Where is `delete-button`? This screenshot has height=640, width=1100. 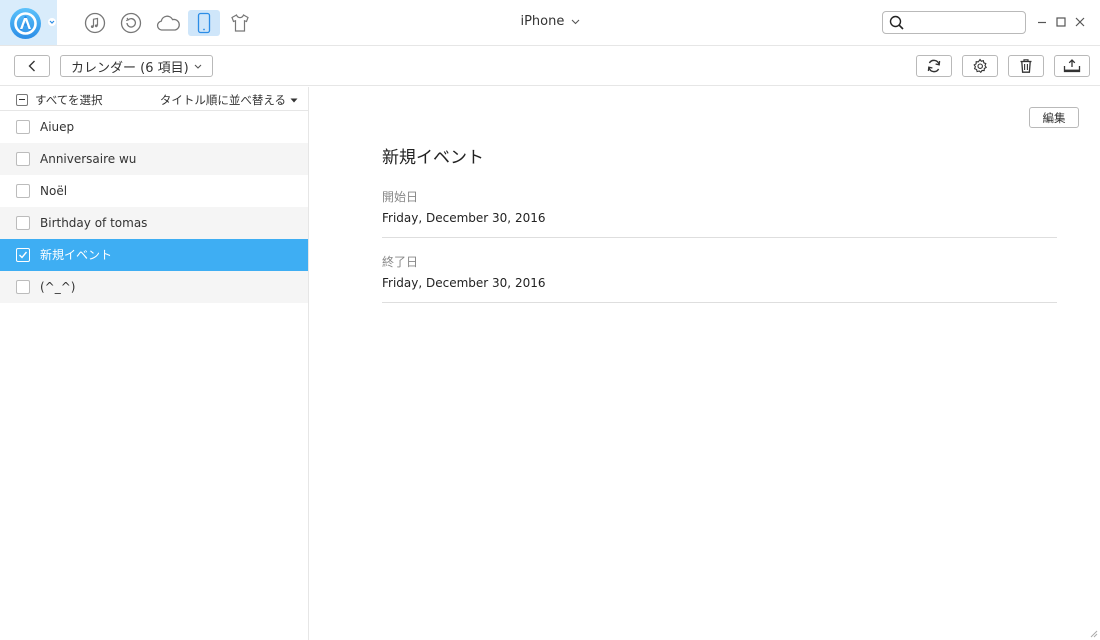 delete-button is located at coordinates (1026, 66).